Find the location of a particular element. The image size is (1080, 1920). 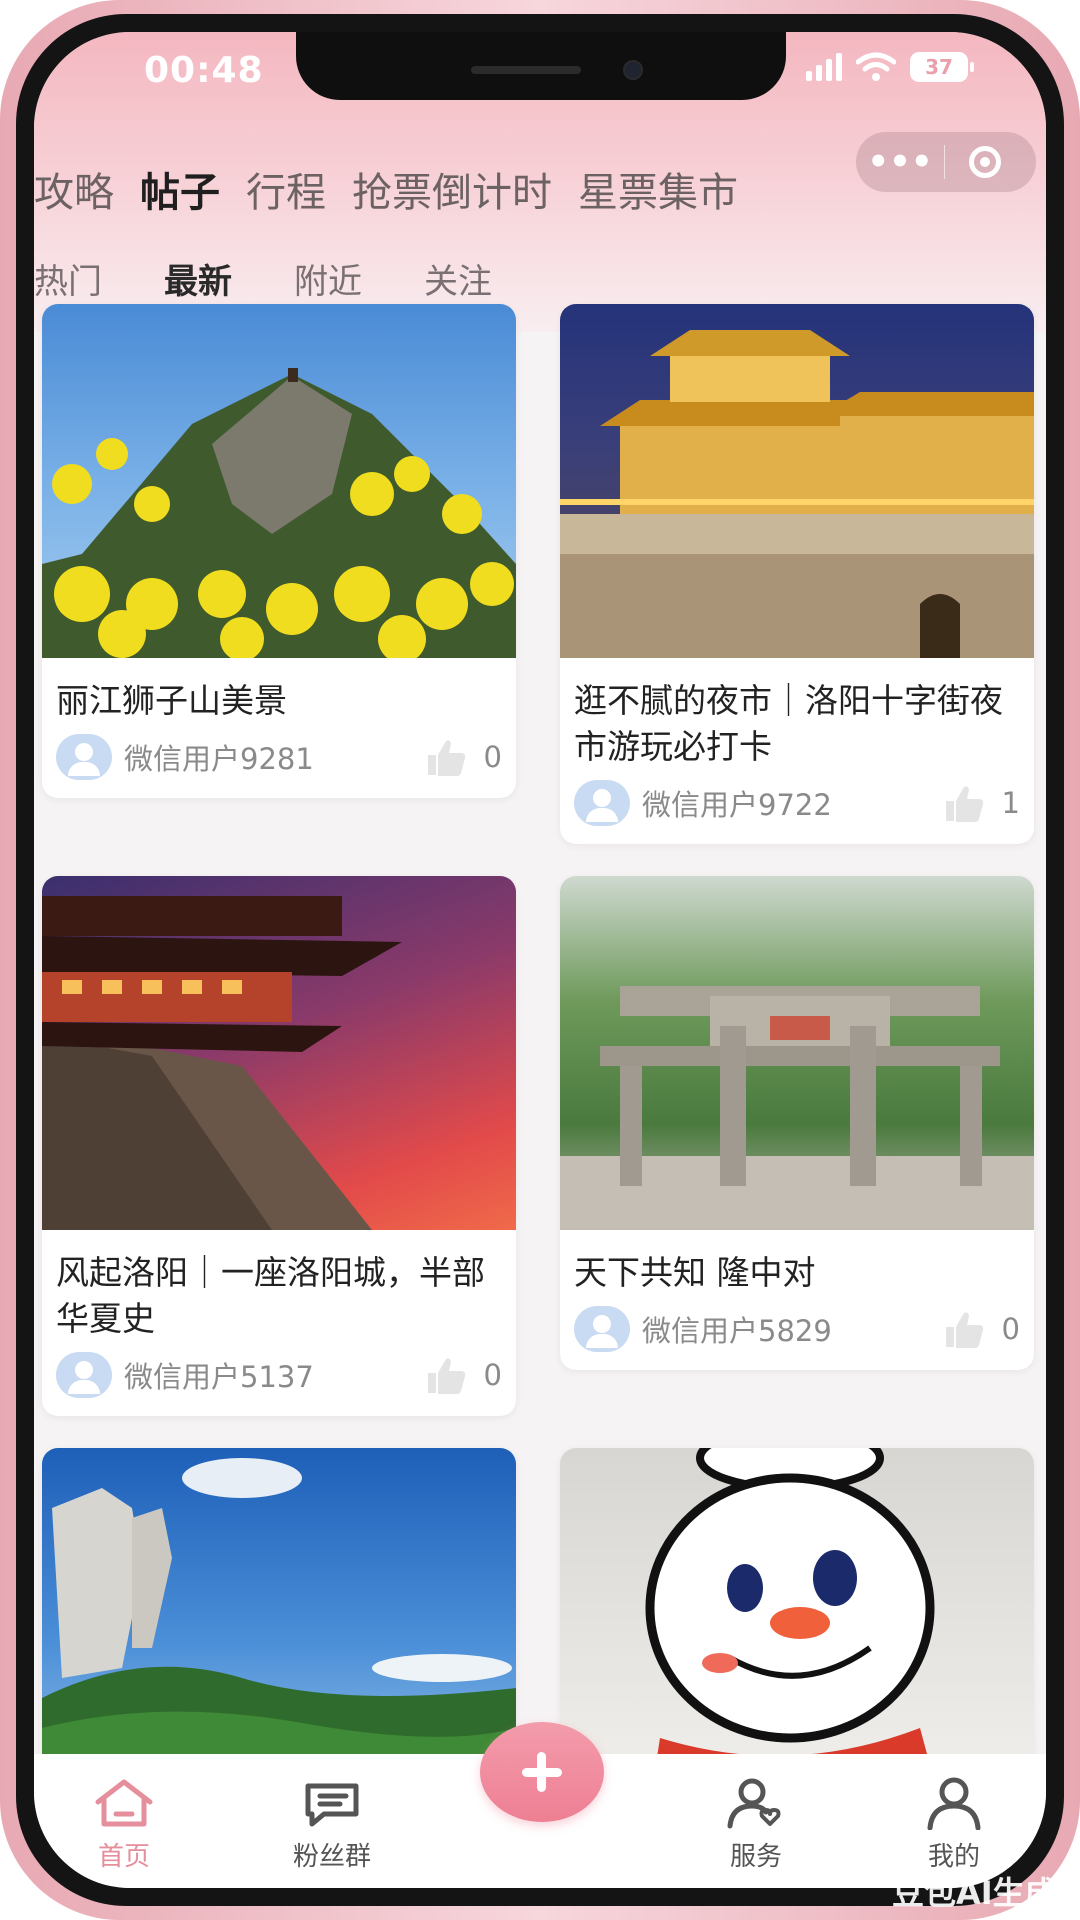

battery-icon: 37 is located at coordinates (942, 67).